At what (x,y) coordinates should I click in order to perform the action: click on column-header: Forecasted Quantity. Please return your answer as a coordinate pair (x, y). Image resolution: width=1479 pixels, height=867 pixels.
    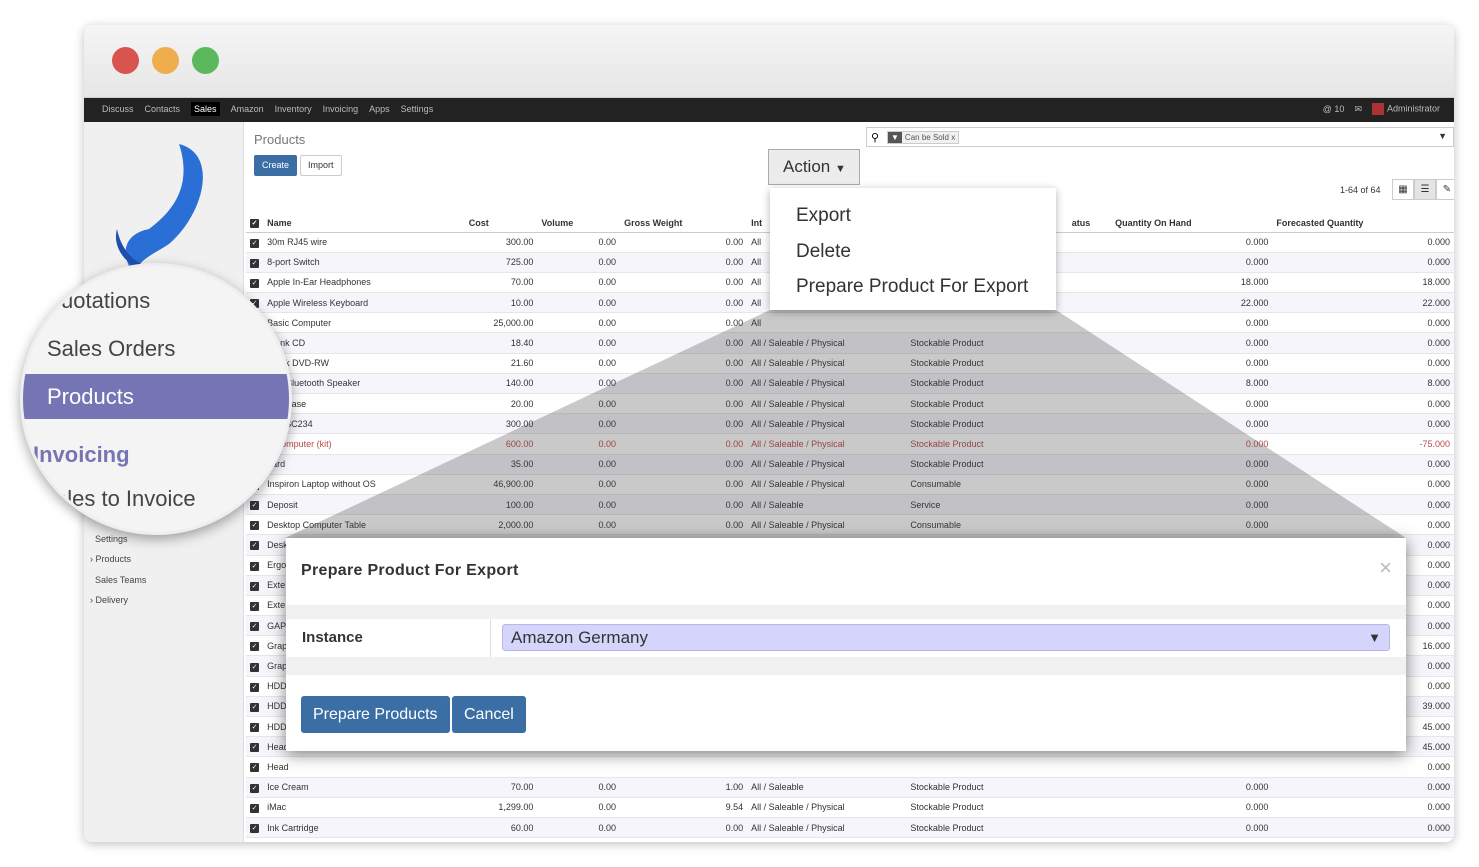
    Looking at the image, I should click on (1363, 223).